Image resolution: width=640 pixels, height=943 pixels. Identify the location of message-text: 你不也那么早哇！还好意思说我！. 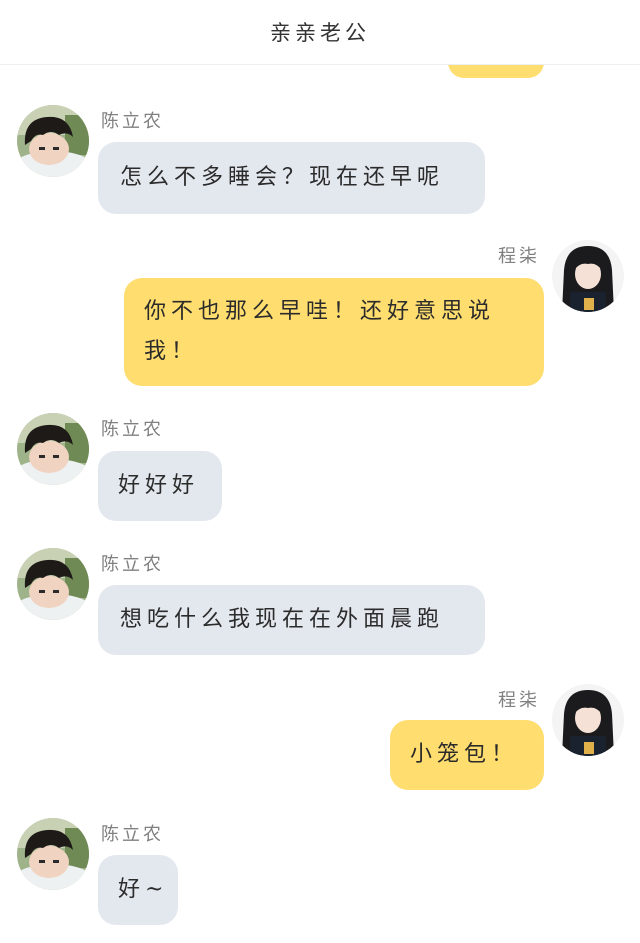
(320, 331).